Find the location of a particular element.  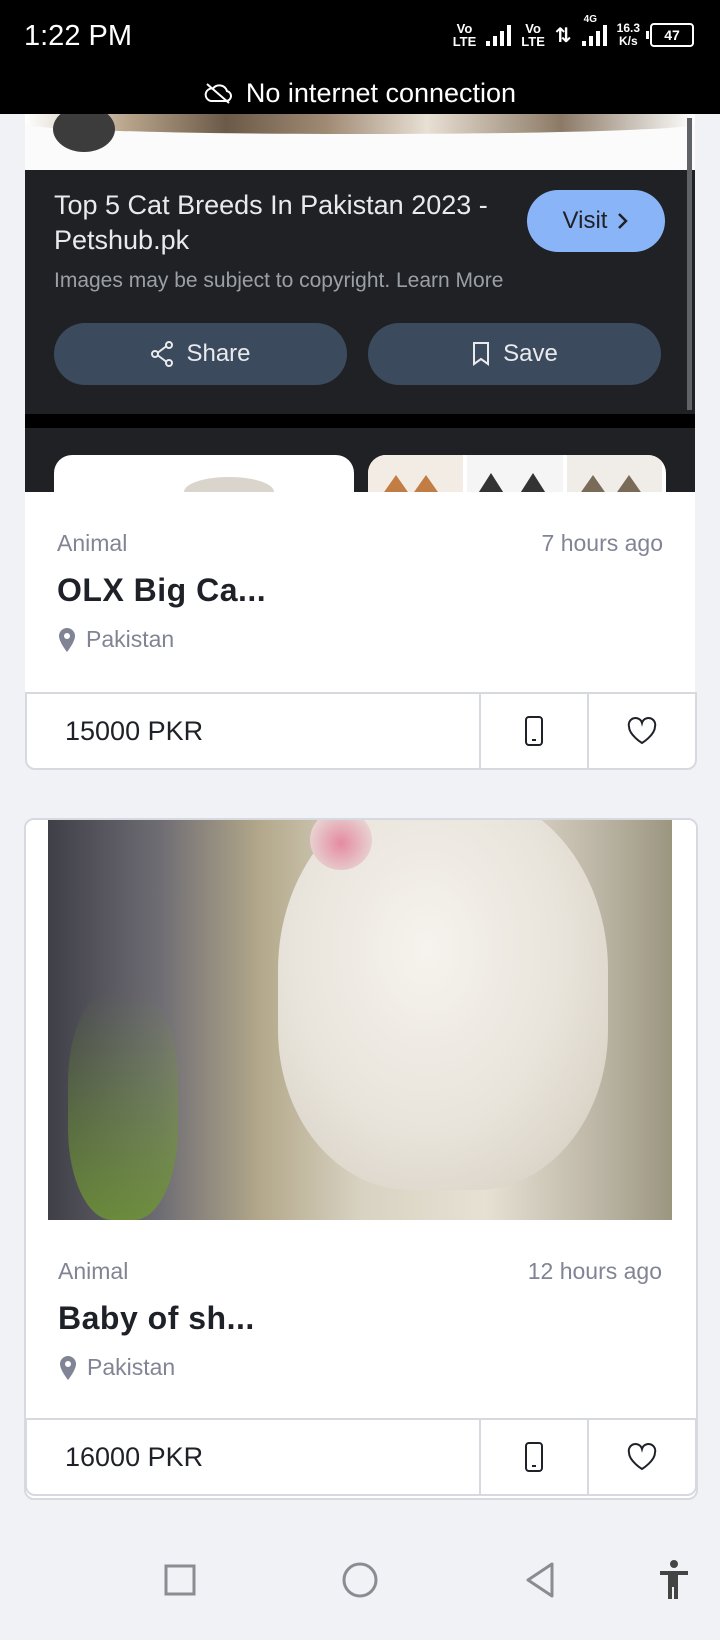

navigation-bar is located at coordinates (360, 1590).